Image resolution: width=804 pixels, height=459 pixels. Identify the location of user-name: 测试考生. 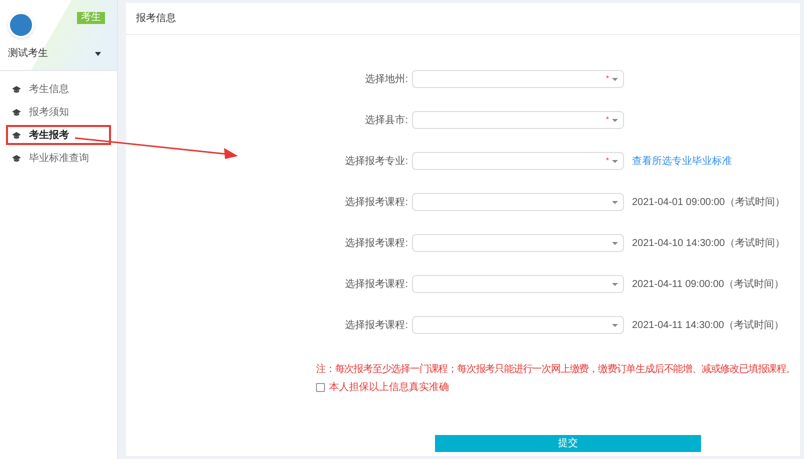
(28, 53).